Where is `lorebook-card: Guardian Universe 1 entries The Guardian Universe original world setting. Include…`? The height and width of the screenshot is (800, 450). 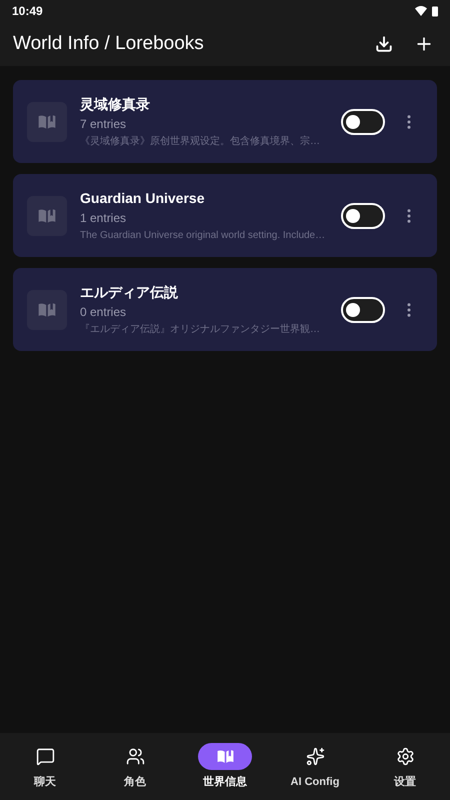 lorebook-card: Guardian Universe 1 entries The Guardian Universe original world setting. Include… is located at coordinates (225, 215).